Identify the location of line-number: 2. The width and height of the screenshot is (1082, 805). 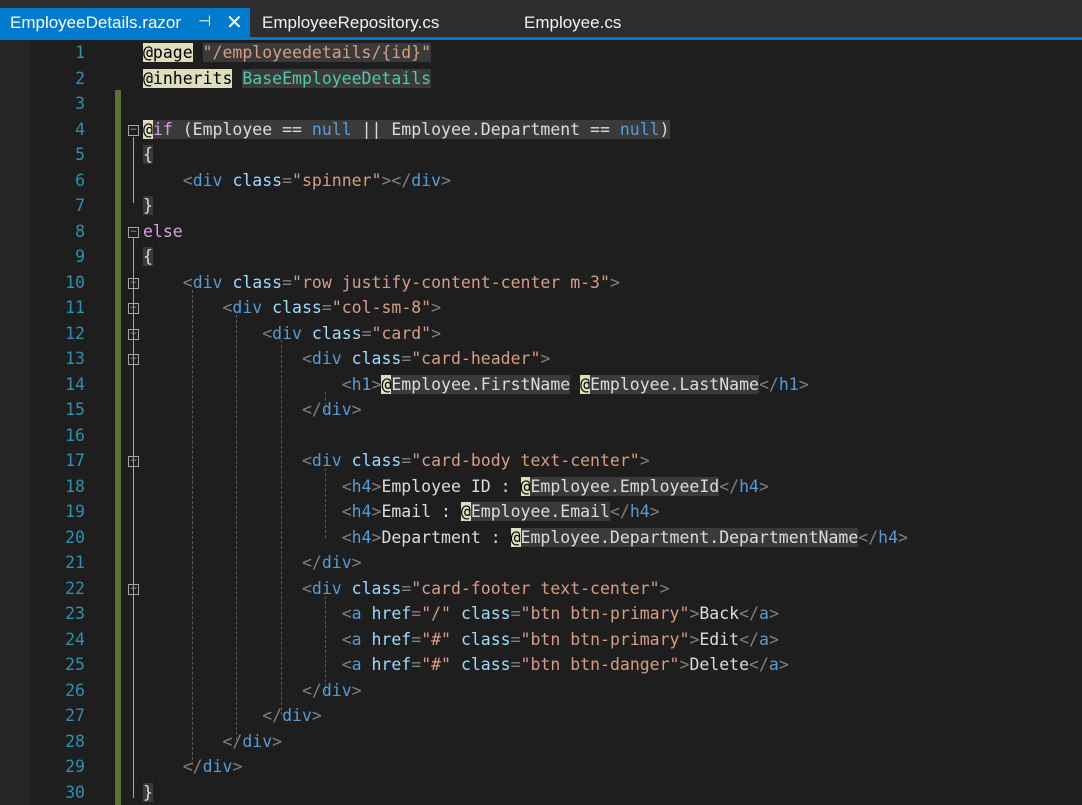
(80, 78).